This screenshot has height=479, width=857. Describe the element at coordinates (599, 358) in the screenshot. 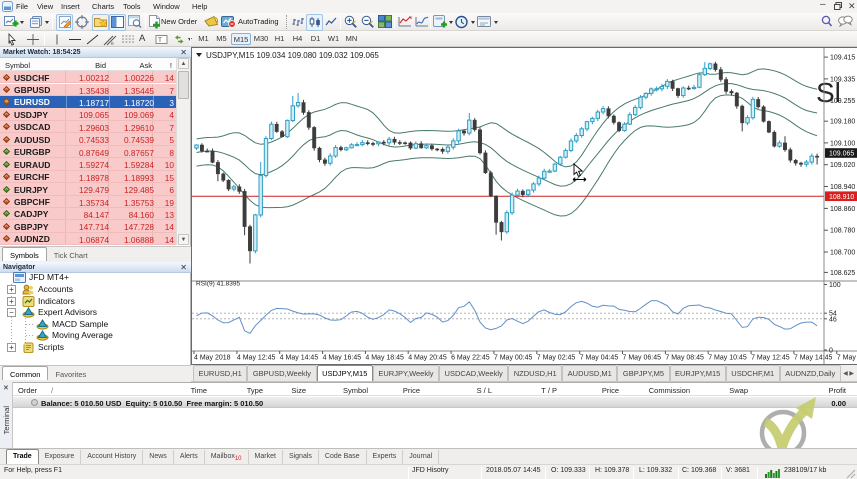

I see `svg-text: 7 May 04:45` at that location.